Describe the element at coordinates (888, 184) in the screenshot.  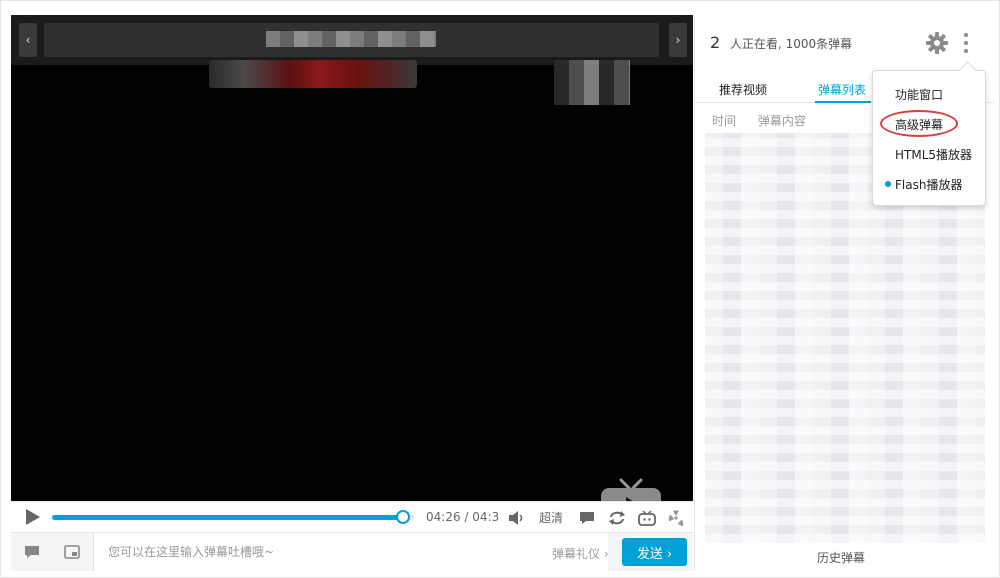
I see `selected-indicator-dot` at that location.